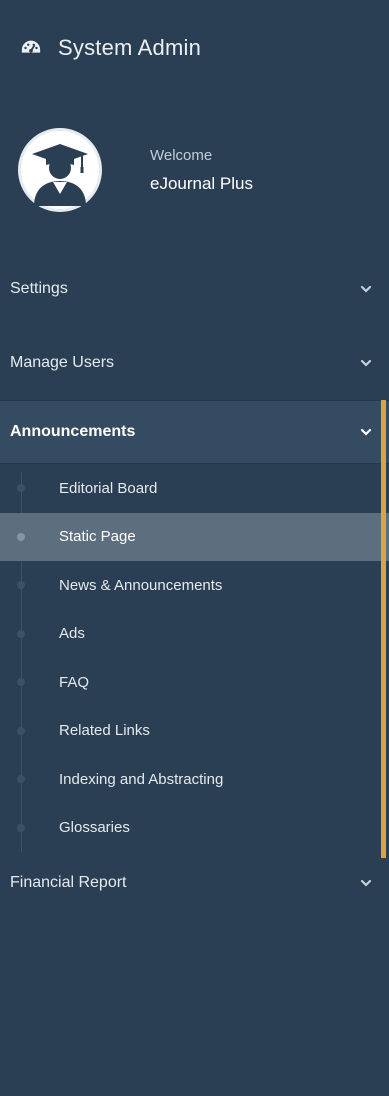 This screenshot has width=389, height=1096. Describe the element at coordinates (202, 183) in the screenshot. I see `user-name: eJournal Plus` at that location.